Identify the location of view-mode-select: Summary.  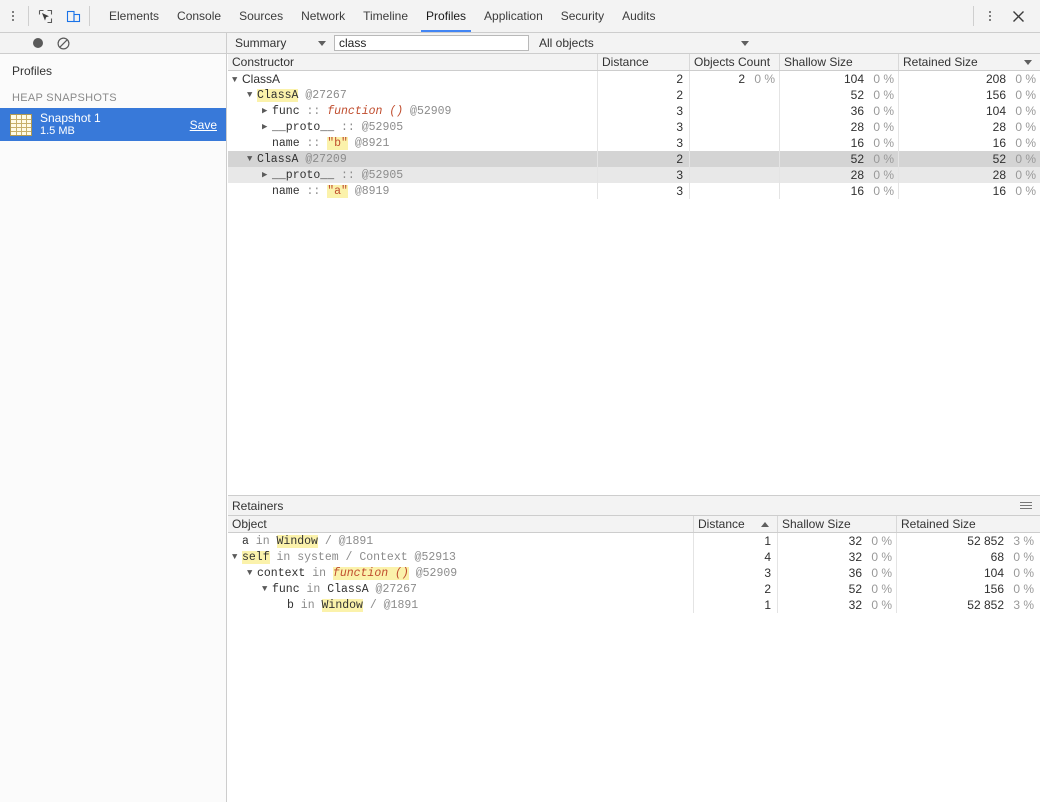
(280, 43).